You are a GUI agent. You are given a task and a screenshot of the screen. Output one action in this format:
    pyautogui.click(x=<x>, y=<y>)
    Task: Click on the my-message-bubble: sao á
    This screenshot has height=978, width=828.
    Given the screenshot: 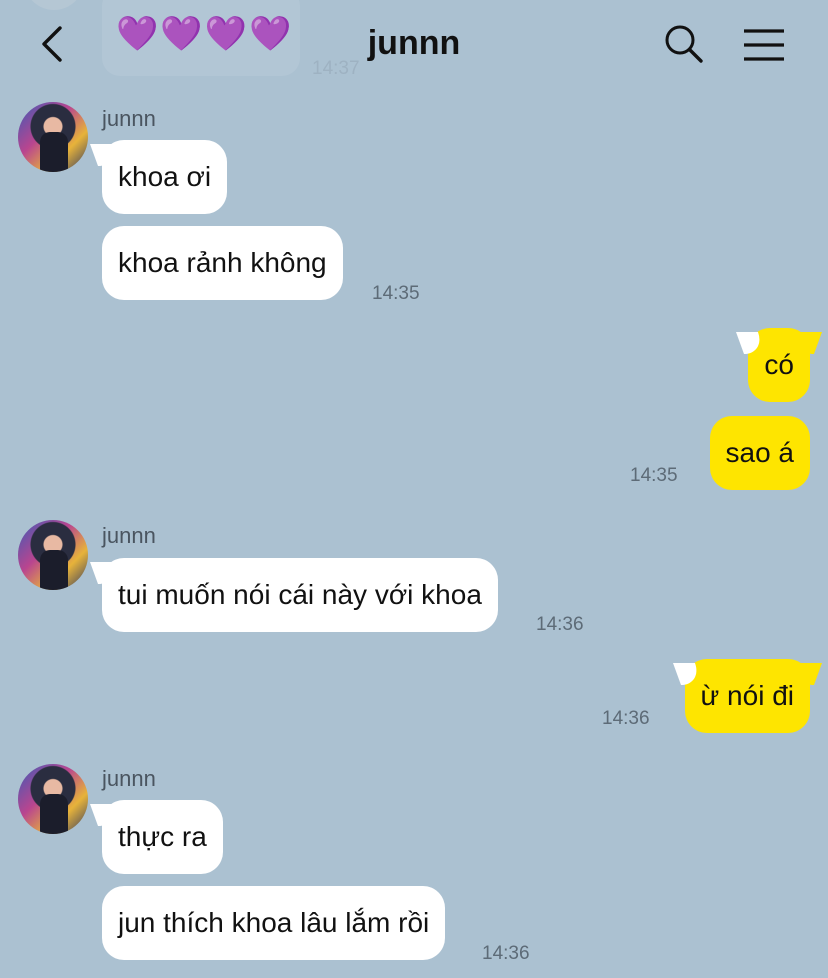 What is the action you would take?
    pyautogui.click(x=759, y=453)
    